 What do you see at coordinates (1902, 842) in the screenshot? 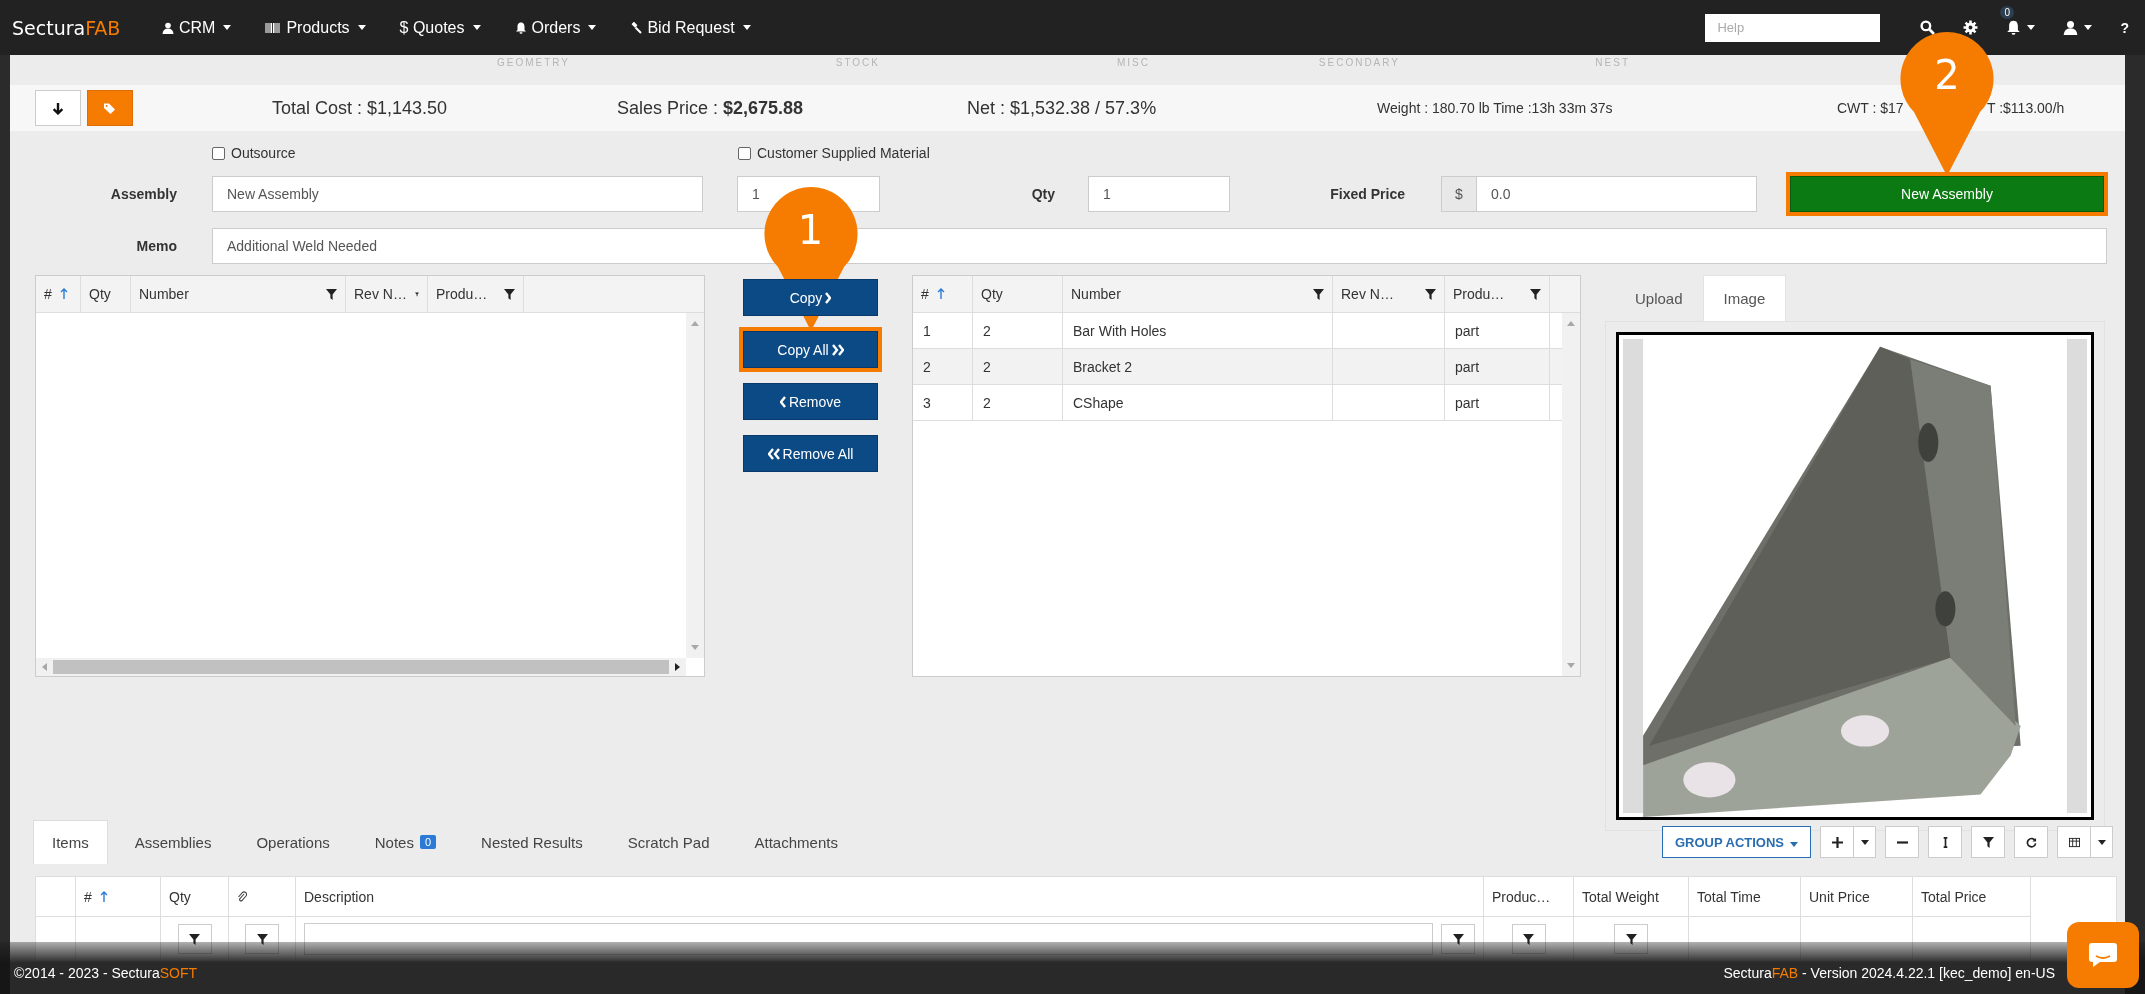
I see `remove-button` at bounding box center [1902, 842].